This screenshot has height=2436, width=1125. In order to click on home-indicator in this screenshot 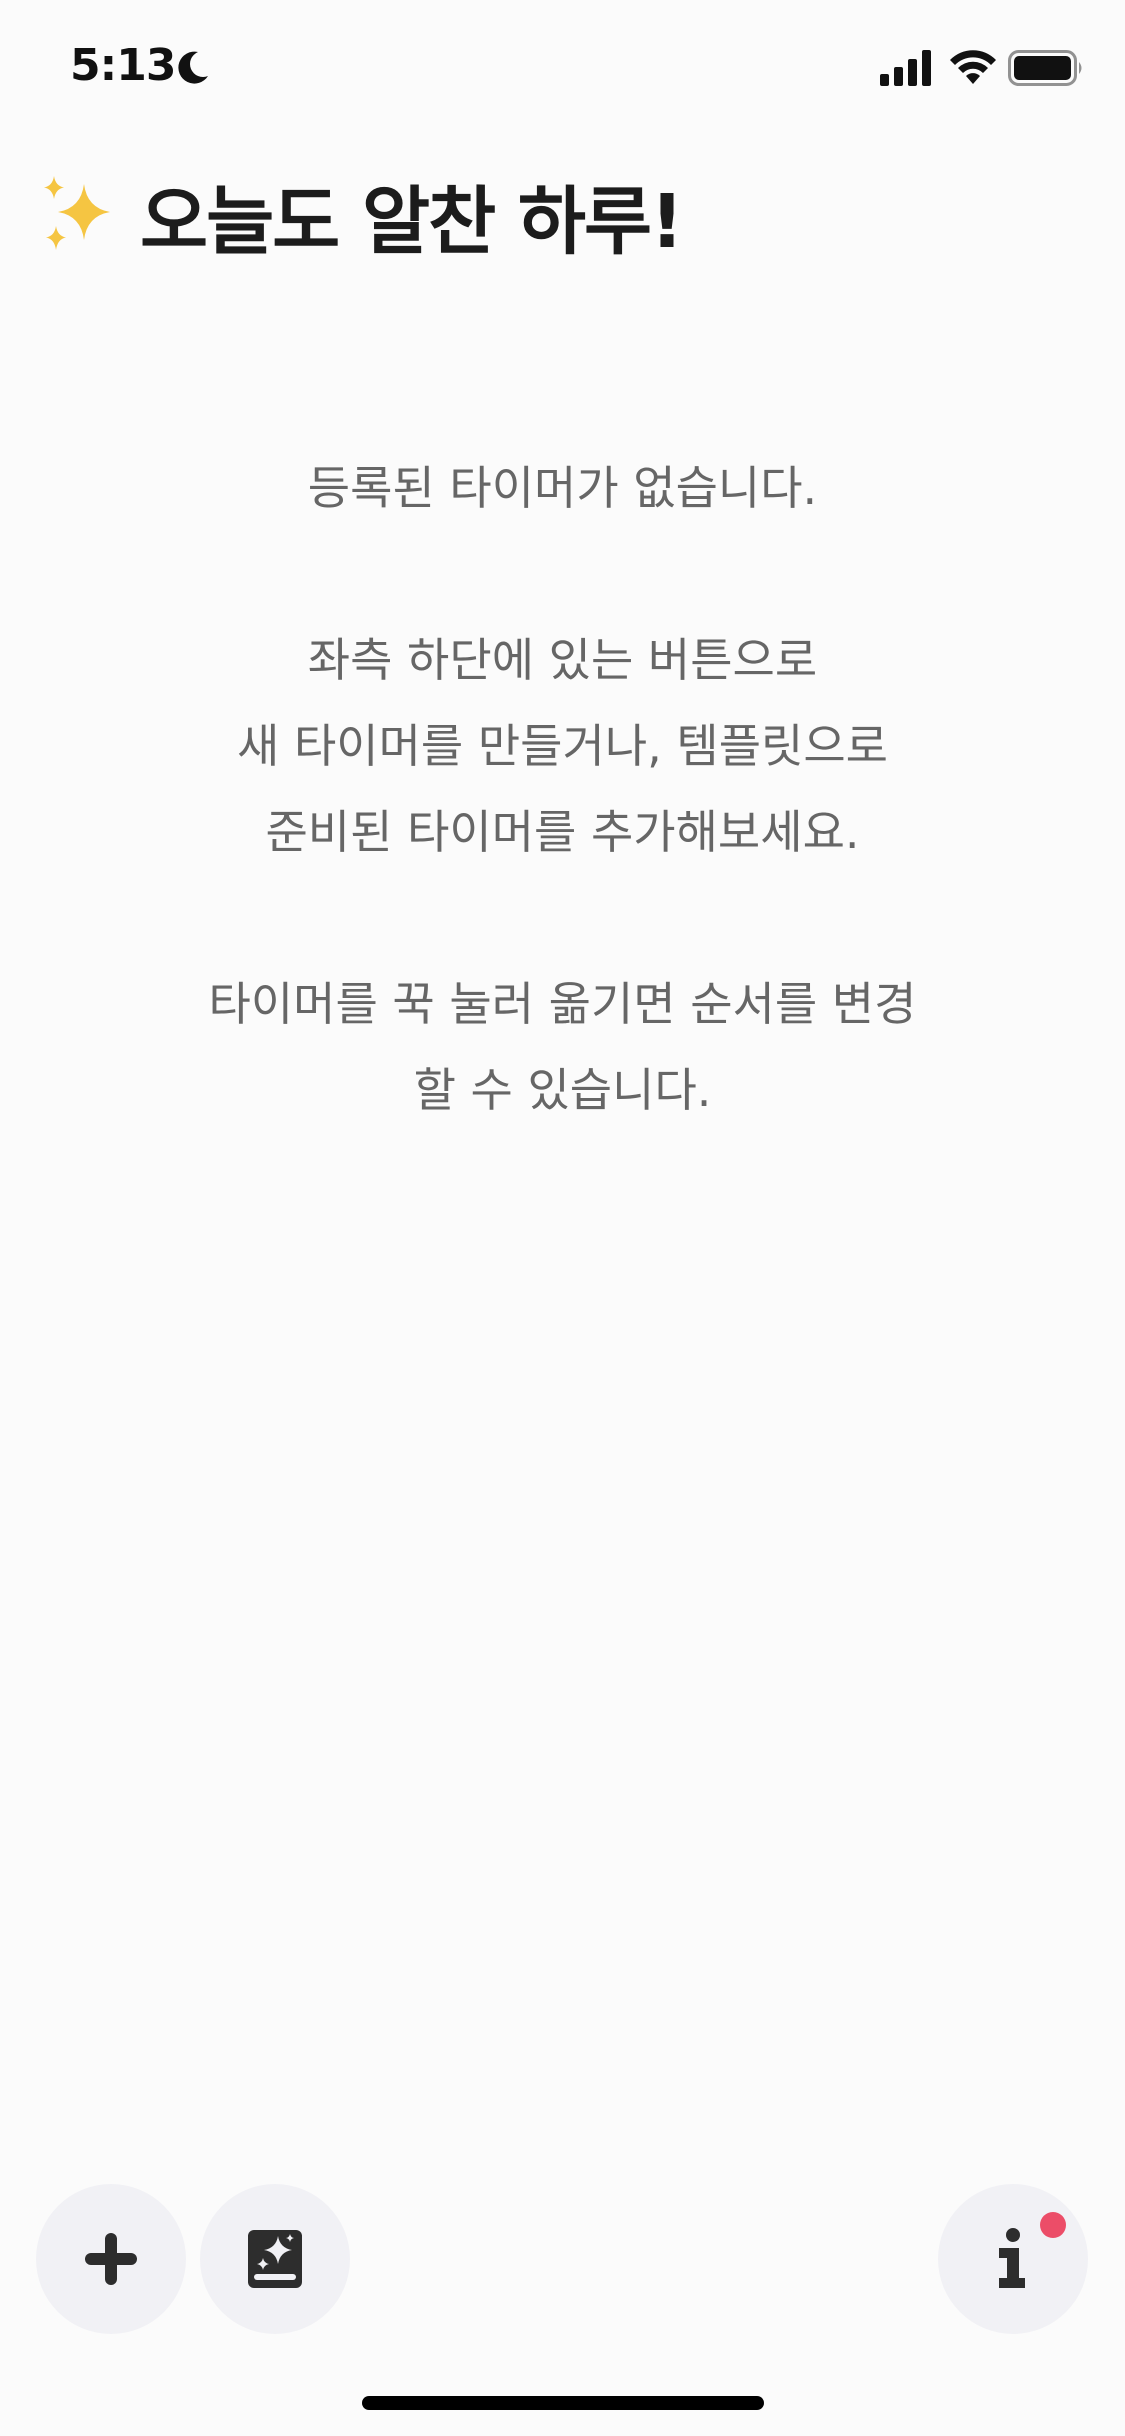, I will do `click(563, 2403)`.